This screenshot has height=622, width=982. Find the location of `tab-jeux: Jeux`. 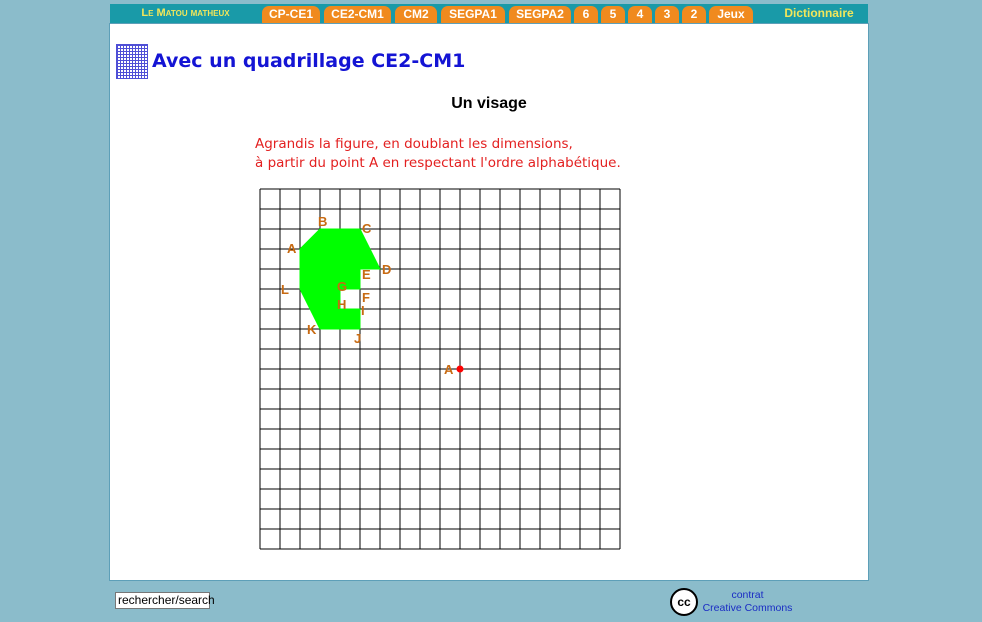

tab-jeux: Jeux is located at coordinates (731, 14).